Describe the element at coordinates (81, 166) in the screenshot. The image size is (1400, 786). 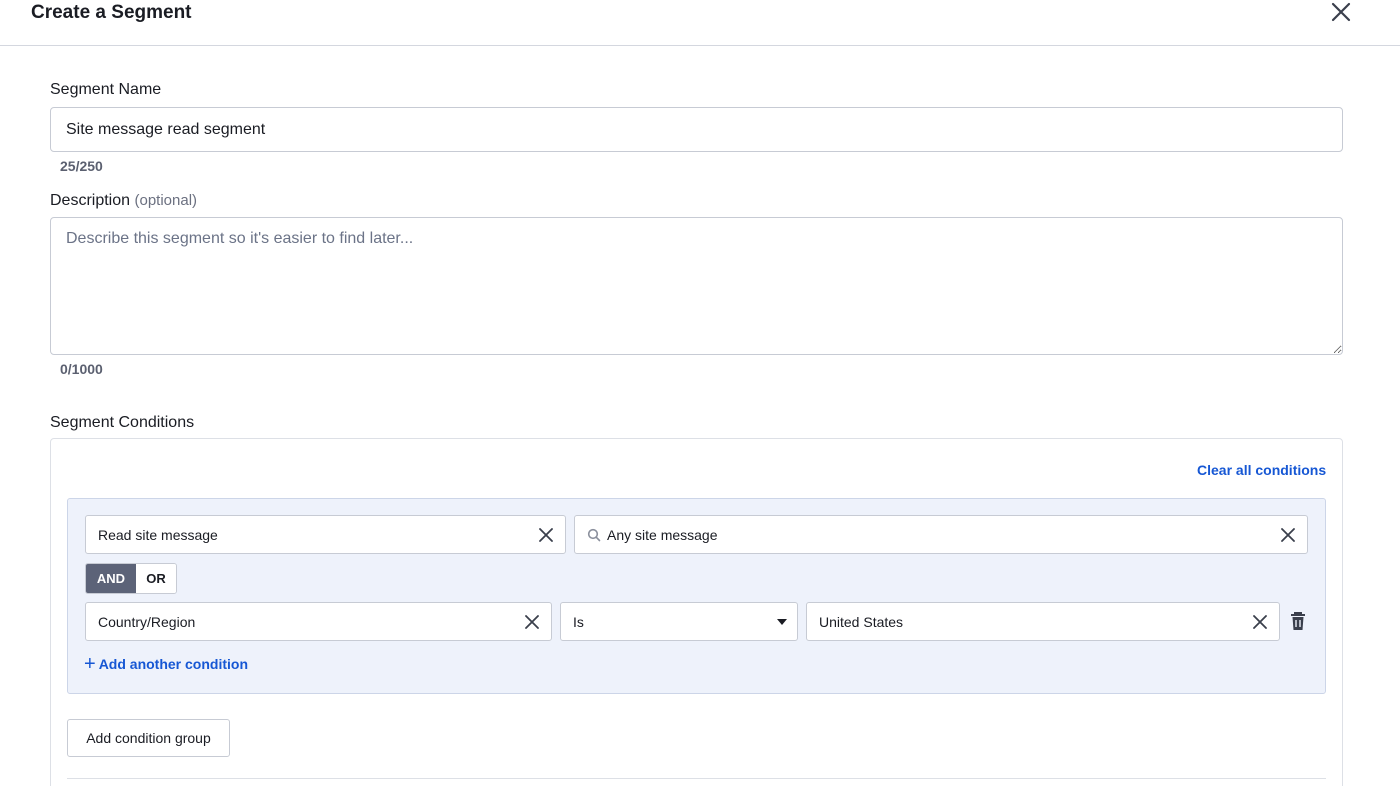
I see `segment-name-counter: 25/250` at that location.